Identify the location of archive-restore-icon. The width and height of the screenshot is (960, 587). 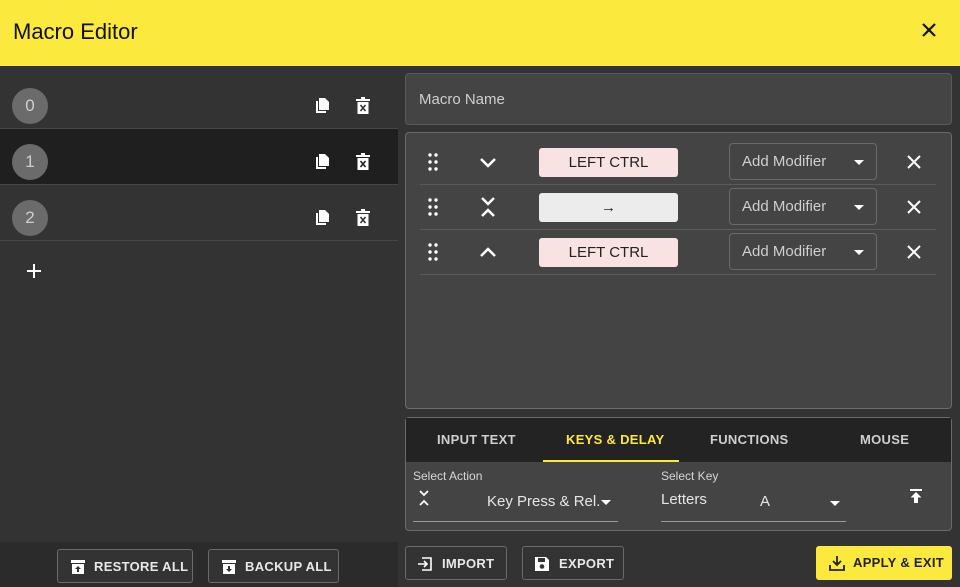
(78, 567).